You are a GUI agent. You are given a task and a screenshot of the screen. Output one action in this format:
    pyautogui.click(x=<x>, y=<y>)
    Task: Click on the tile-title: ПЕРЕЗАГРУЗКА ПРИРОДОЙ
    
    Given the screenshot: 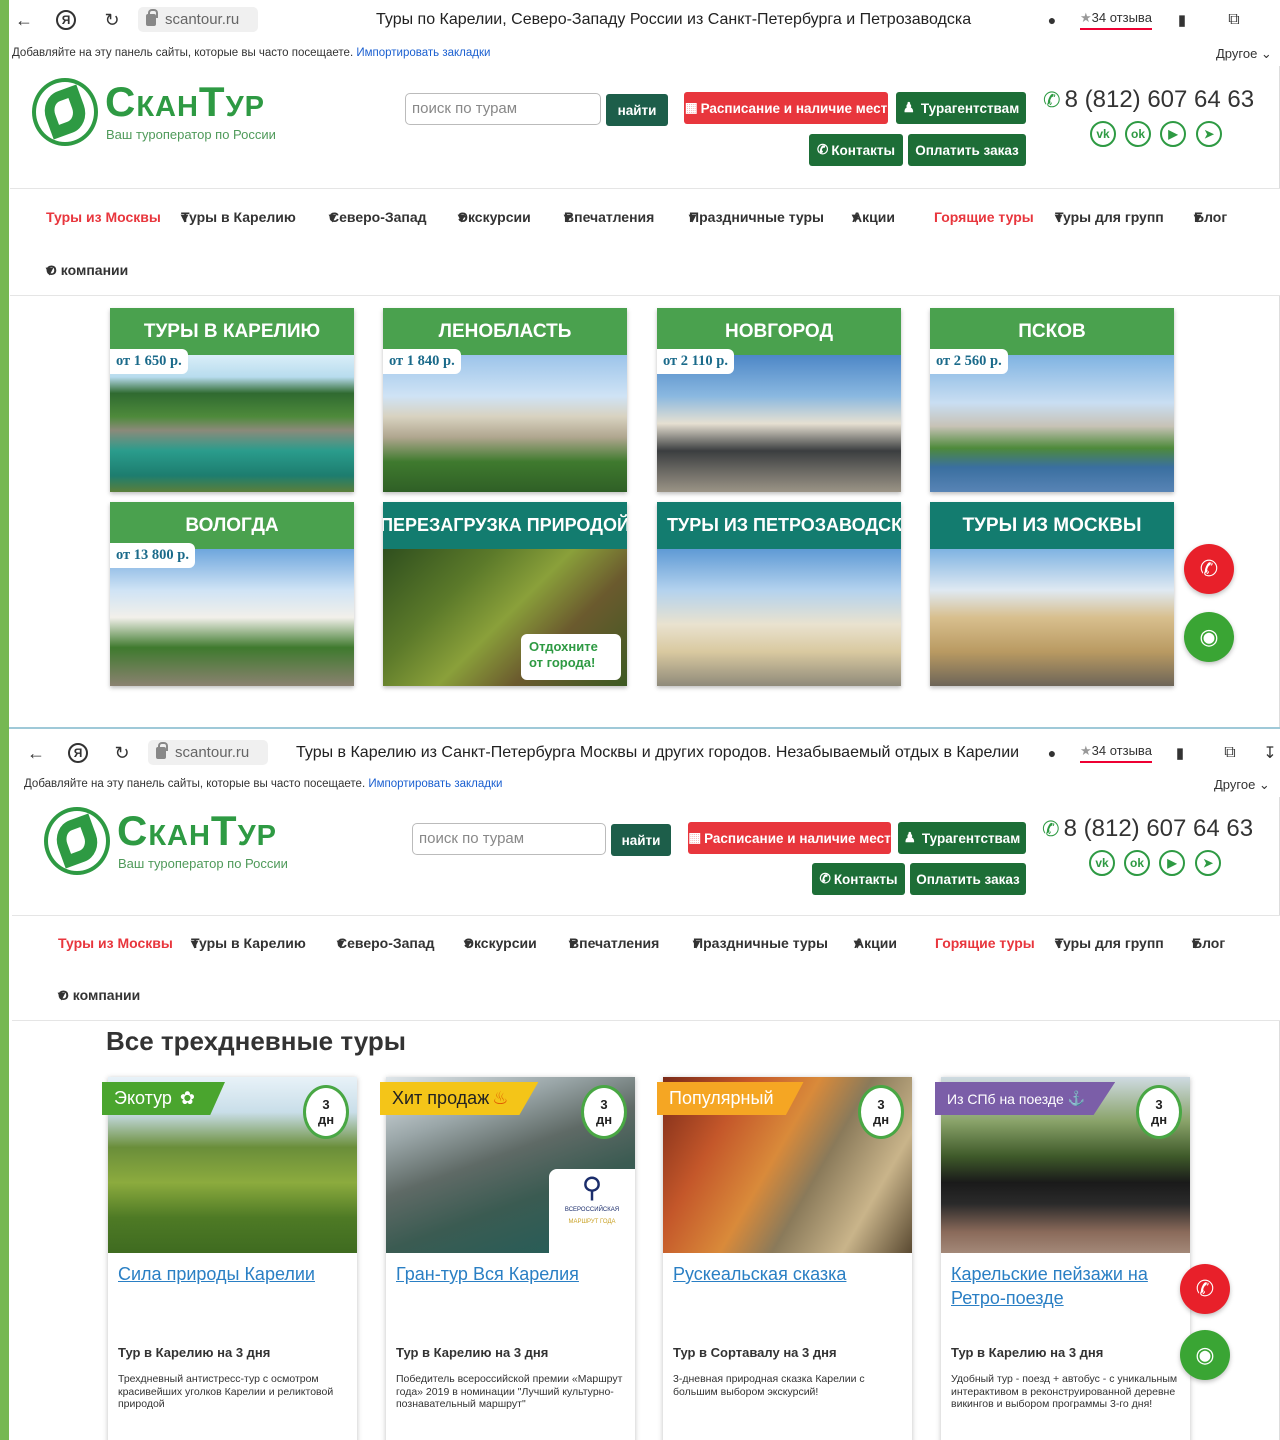 What is the action you would take?
    pyautogui.click(x=505, y=525)
    